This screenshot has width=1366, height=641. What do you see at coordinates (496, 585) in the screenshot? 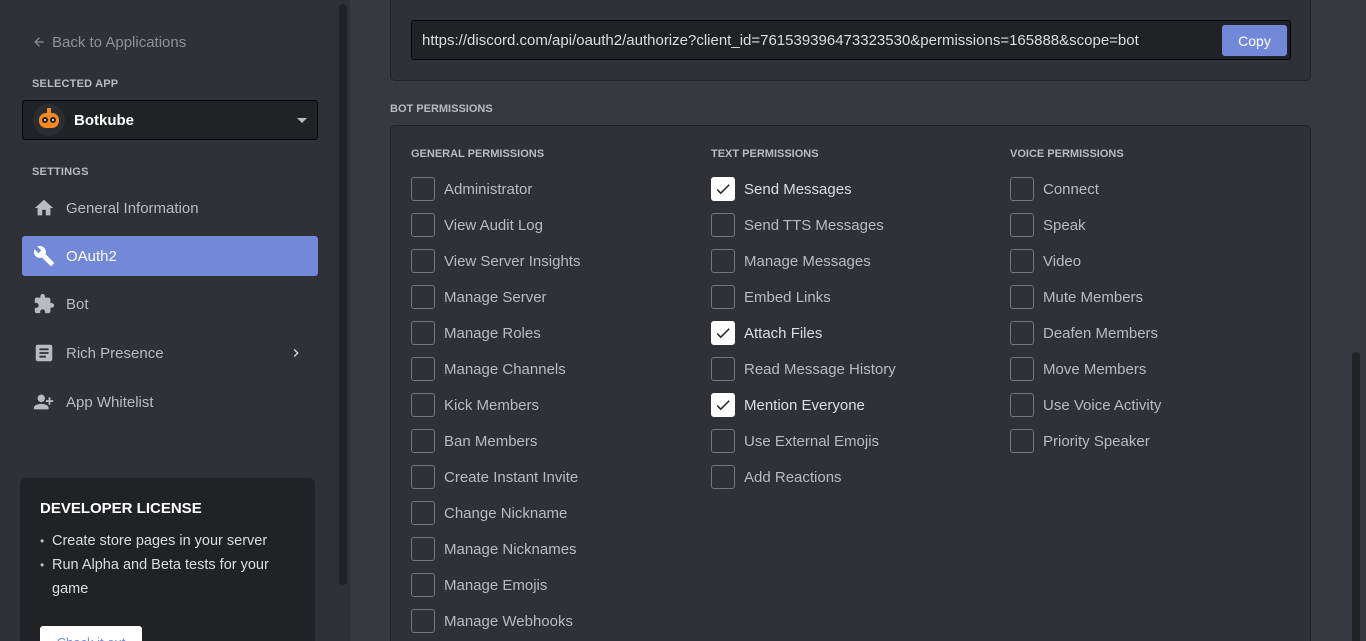
I see `permission-label: Manage Emojis` at bounding box center [496, 585].